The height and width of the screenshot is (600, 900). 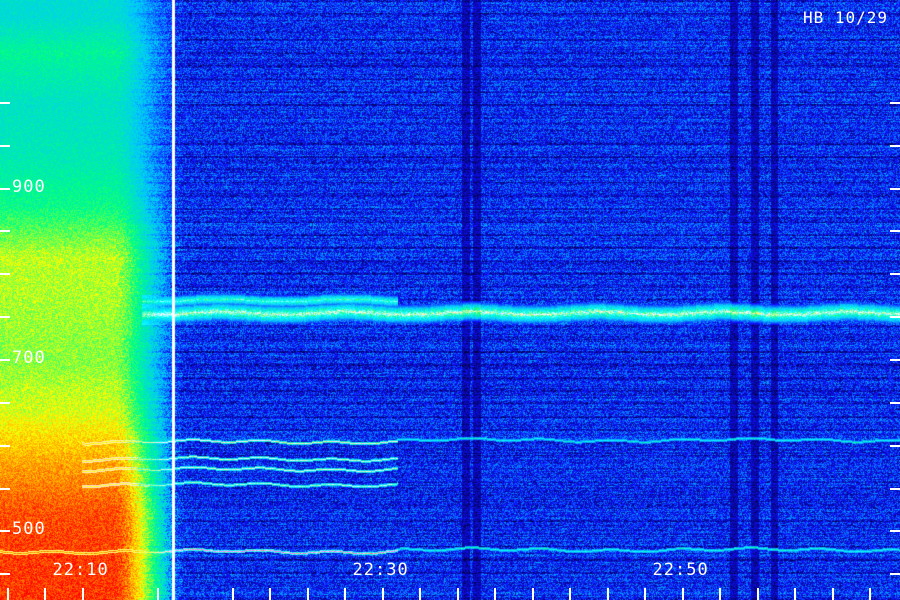 What do you see at coordinates (380, 570) in the screenshot?
I see `x-axis-tick-label: 22:30` at bounding box center [380, 570].